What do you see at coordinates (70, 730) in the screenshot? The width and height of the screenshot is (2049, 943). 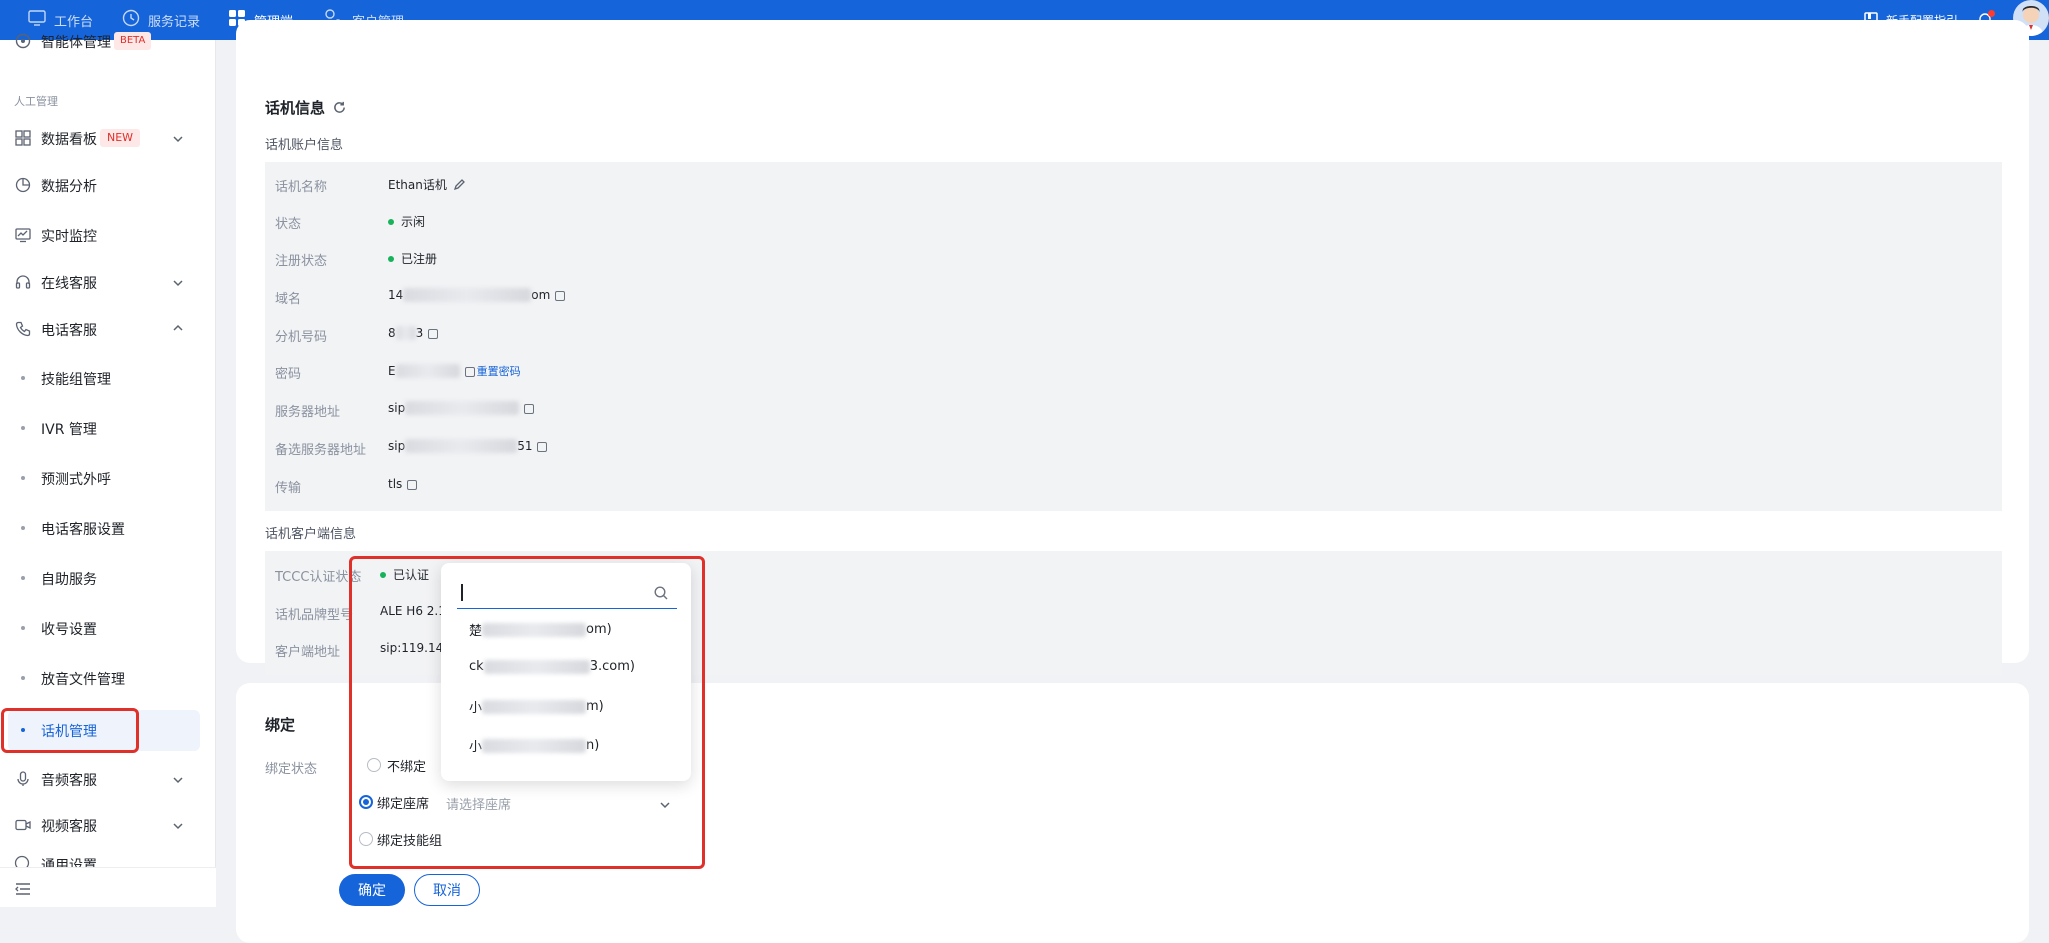 I see `highlight-box-sidebar` at bounding box center [70, 730].